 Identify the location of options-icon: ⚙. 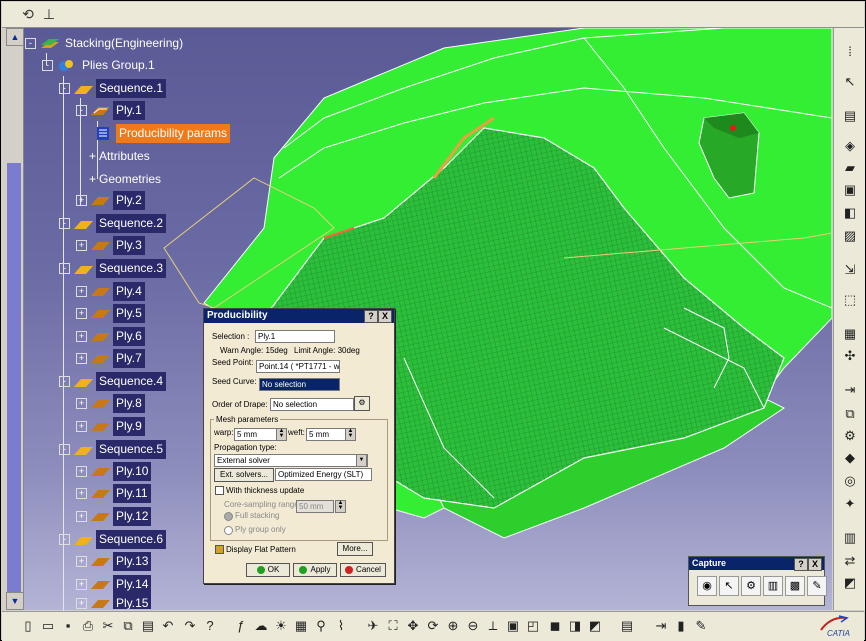
(751, 586).